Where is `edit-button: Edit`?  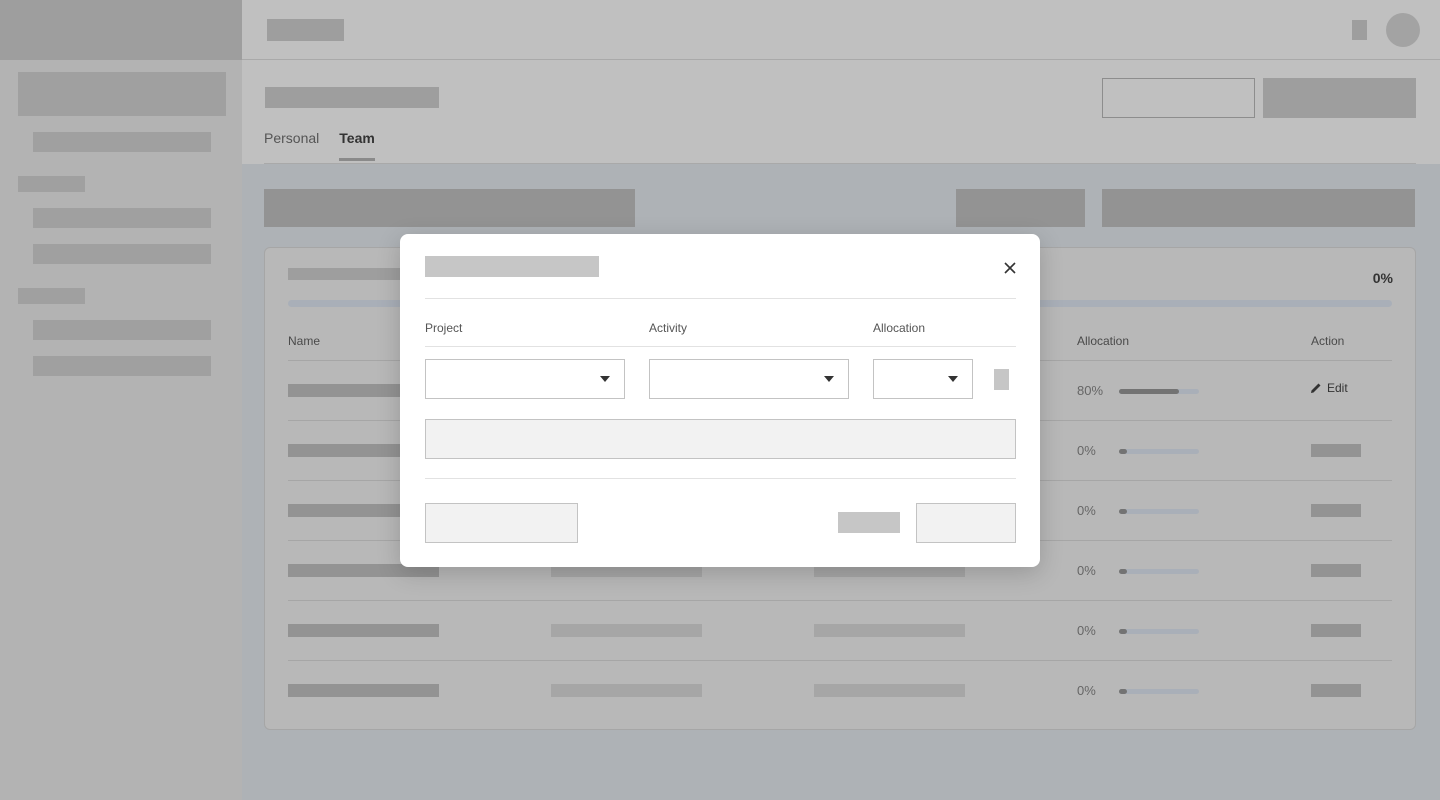
edit-button: Edit is located at coordinates (1329, 388).